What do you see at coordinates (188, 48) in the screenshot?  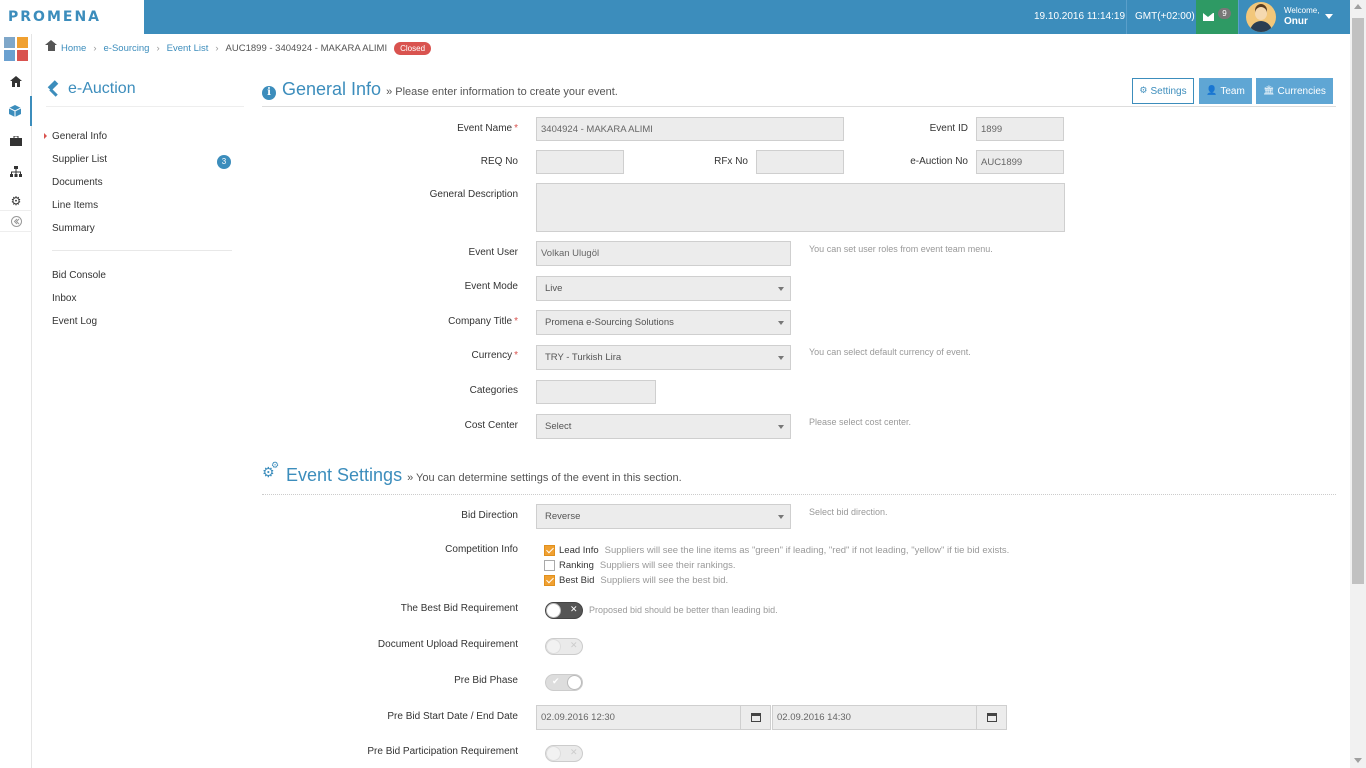 I see `breadcrumb-event-list: Event List` at bounding box center [188, 48].